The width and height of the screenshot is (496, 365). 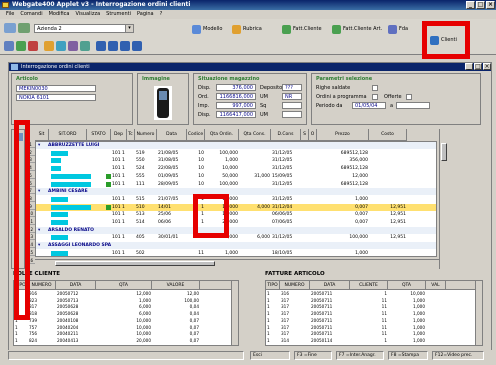 What do you see at coordinates (126, 321) in the screenshot?
I see `bolle-row: 1 739 20040108 10,000 0,07` at bounding box center [126, 321].